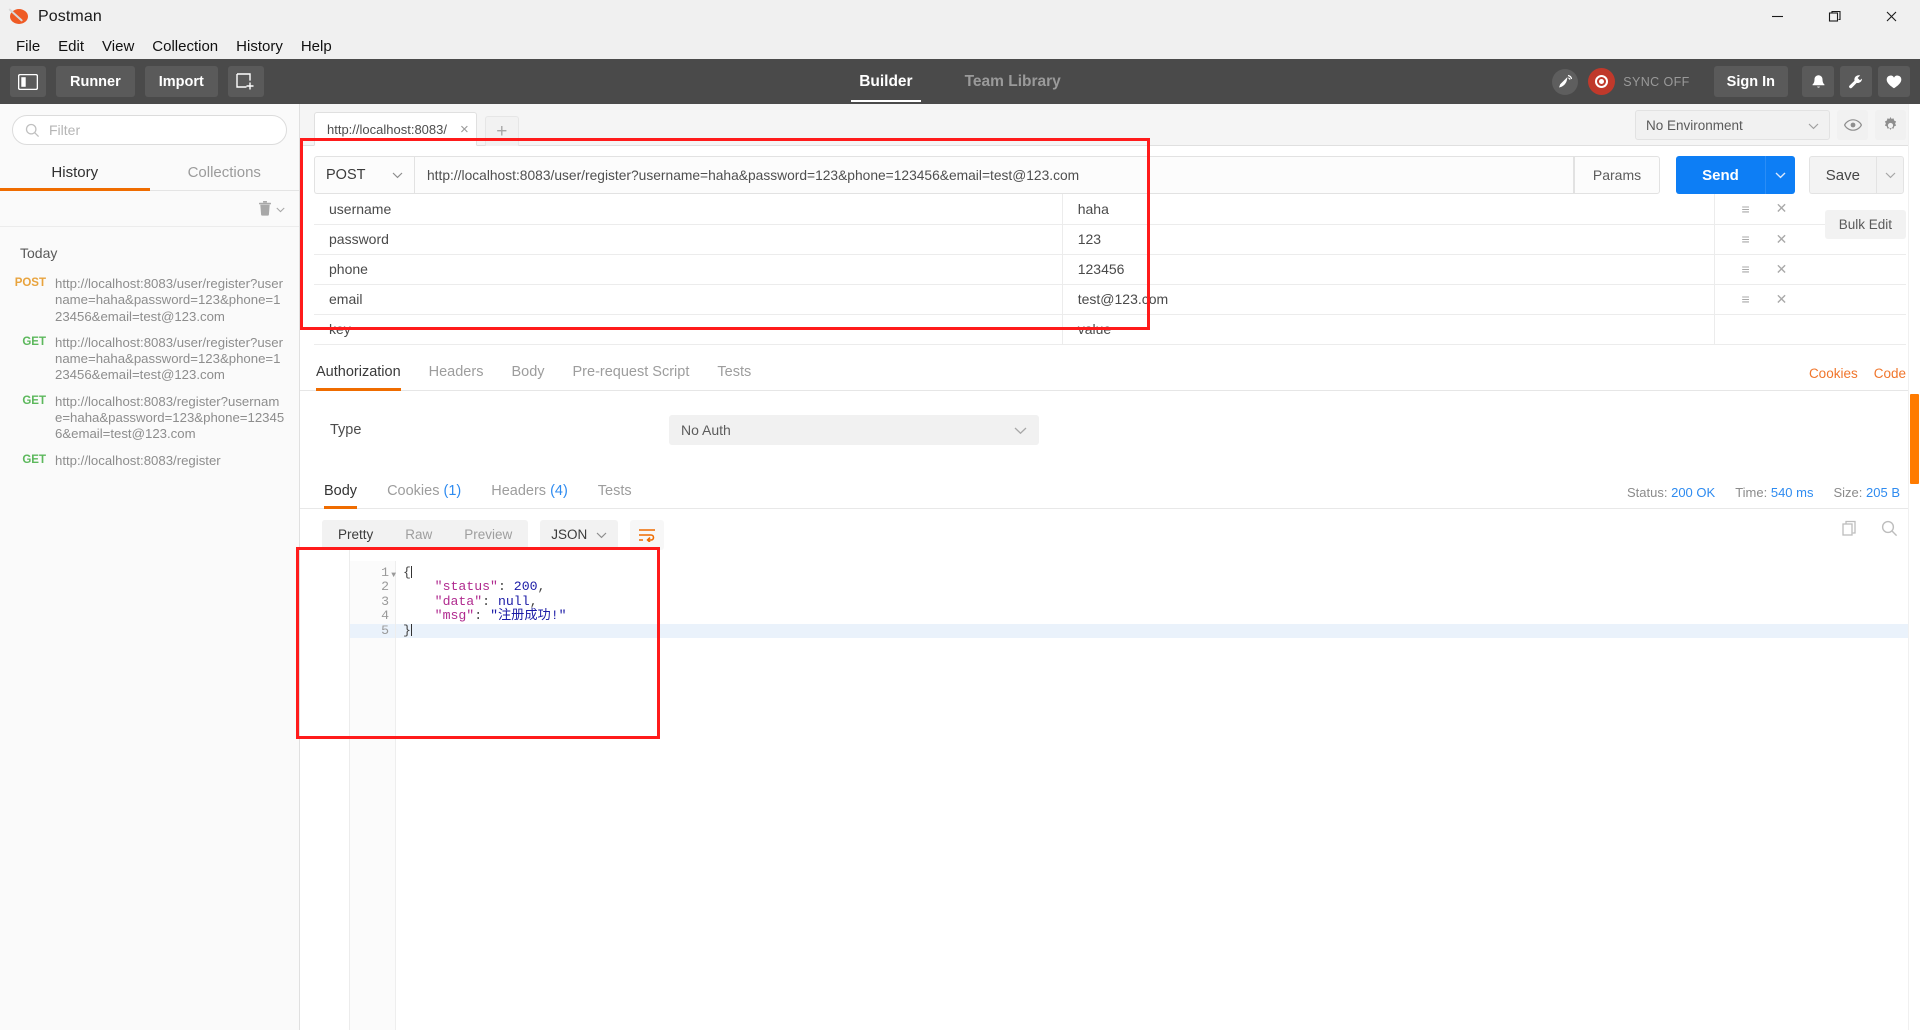  I want to click on word-wrap-icon, so click(647, 534).